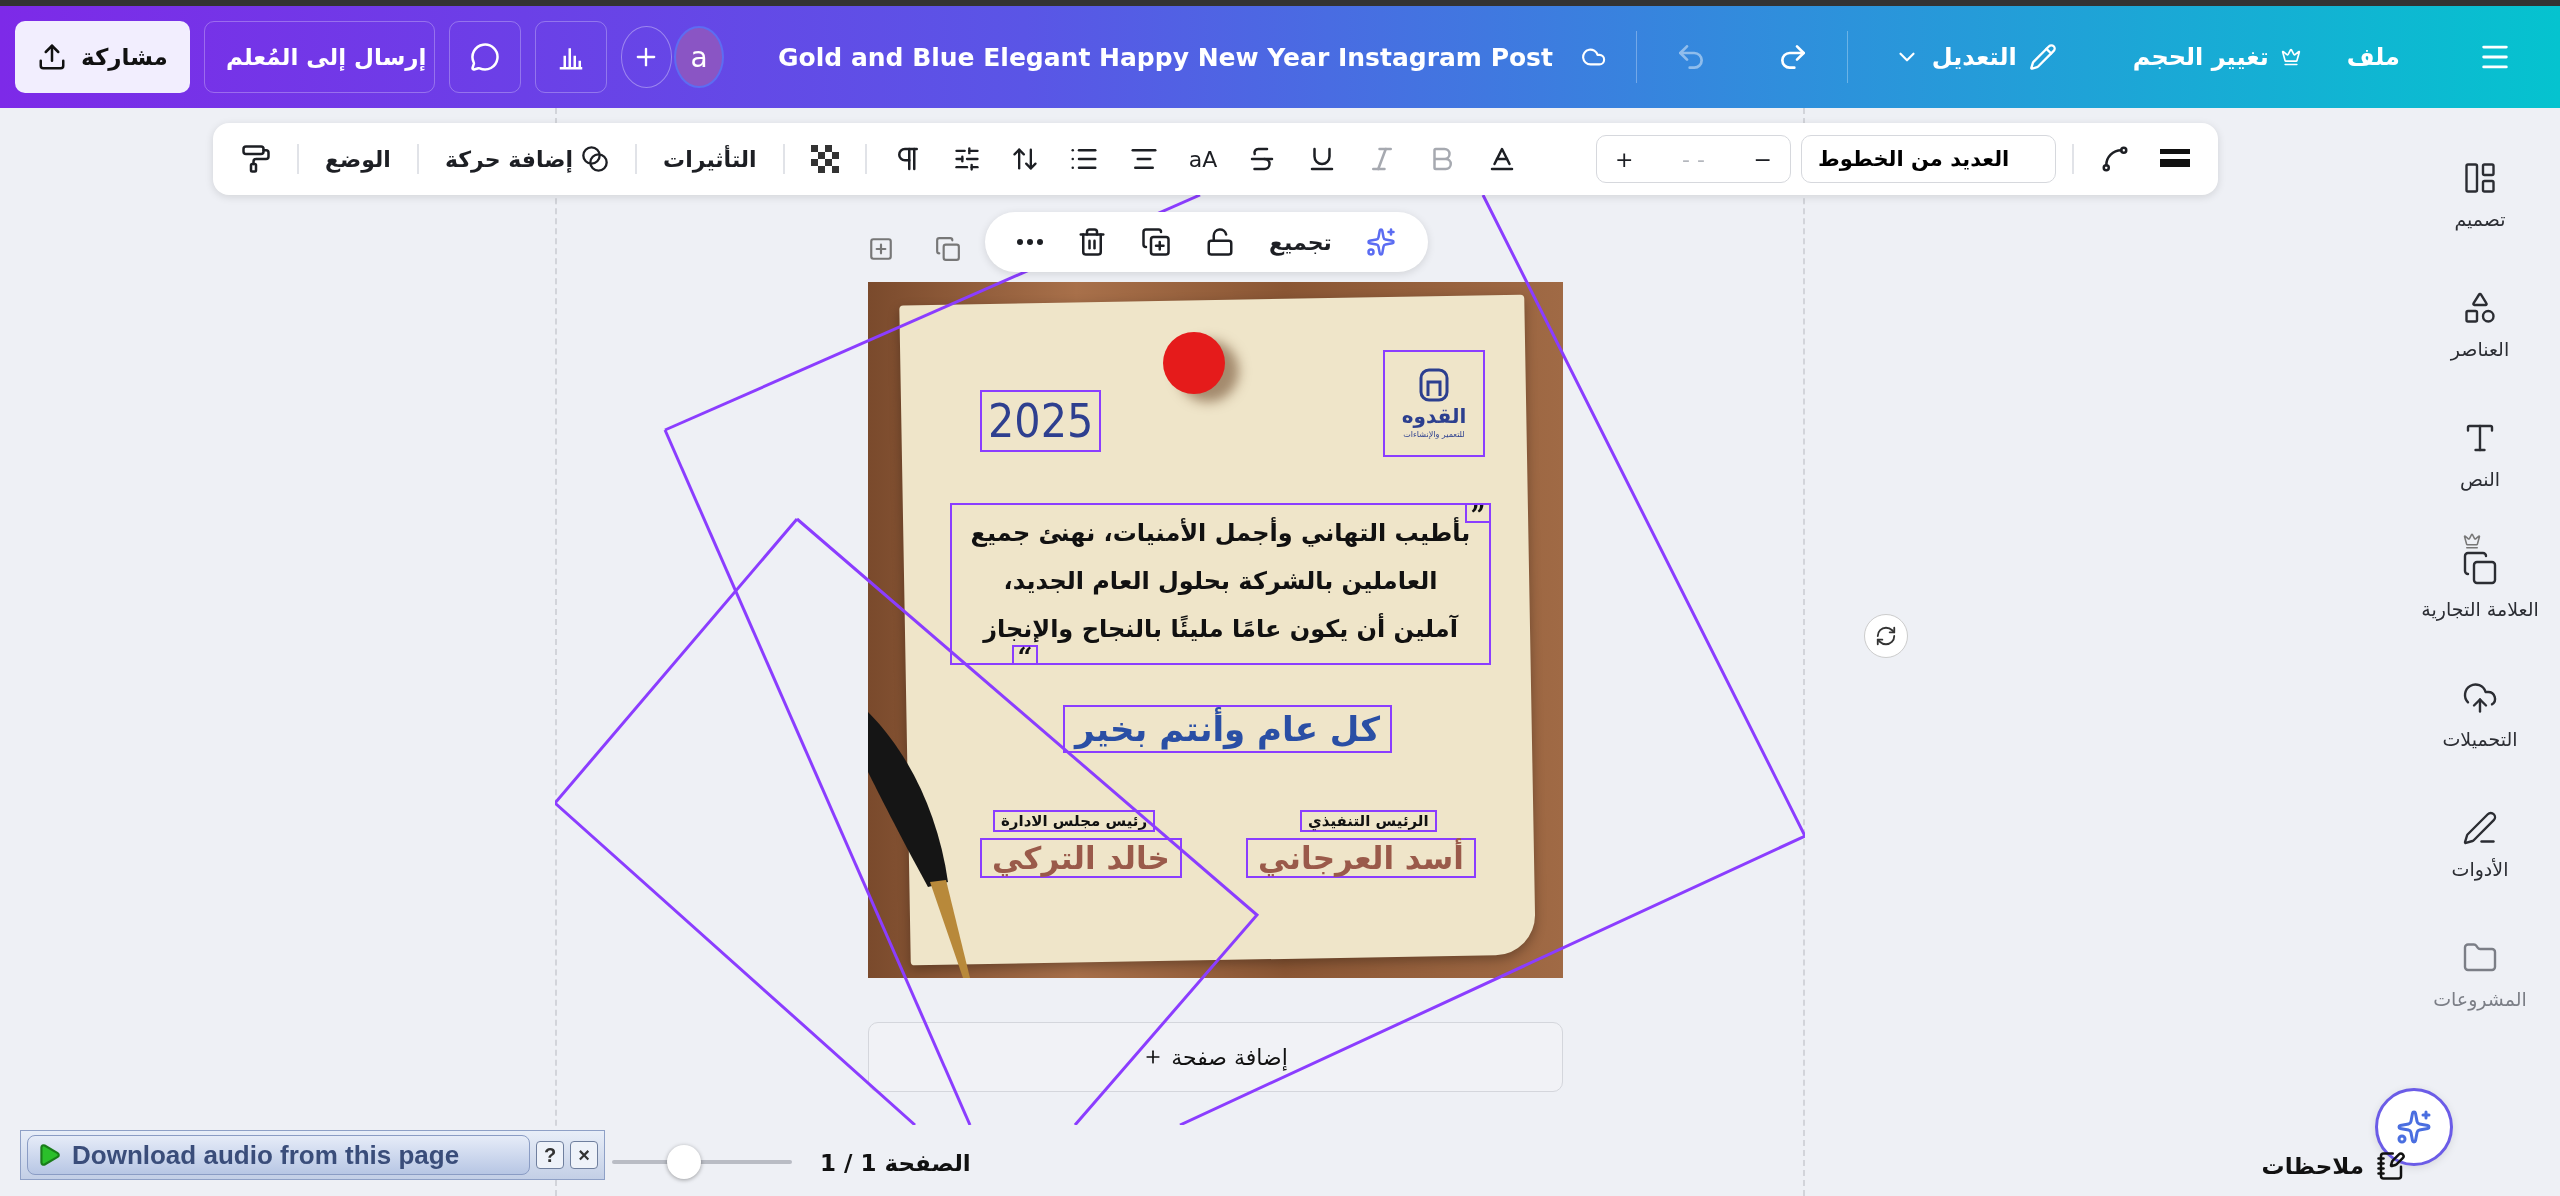 This screenshot has height=1196, width=2560. Describe the element at coordinates (699, 57) in the screenshot. I see `user-avatar: a` at that location.